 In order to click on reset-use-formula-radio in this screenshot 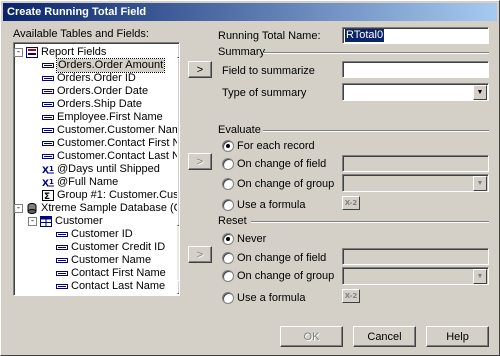, I will do `click(228, 298)`.